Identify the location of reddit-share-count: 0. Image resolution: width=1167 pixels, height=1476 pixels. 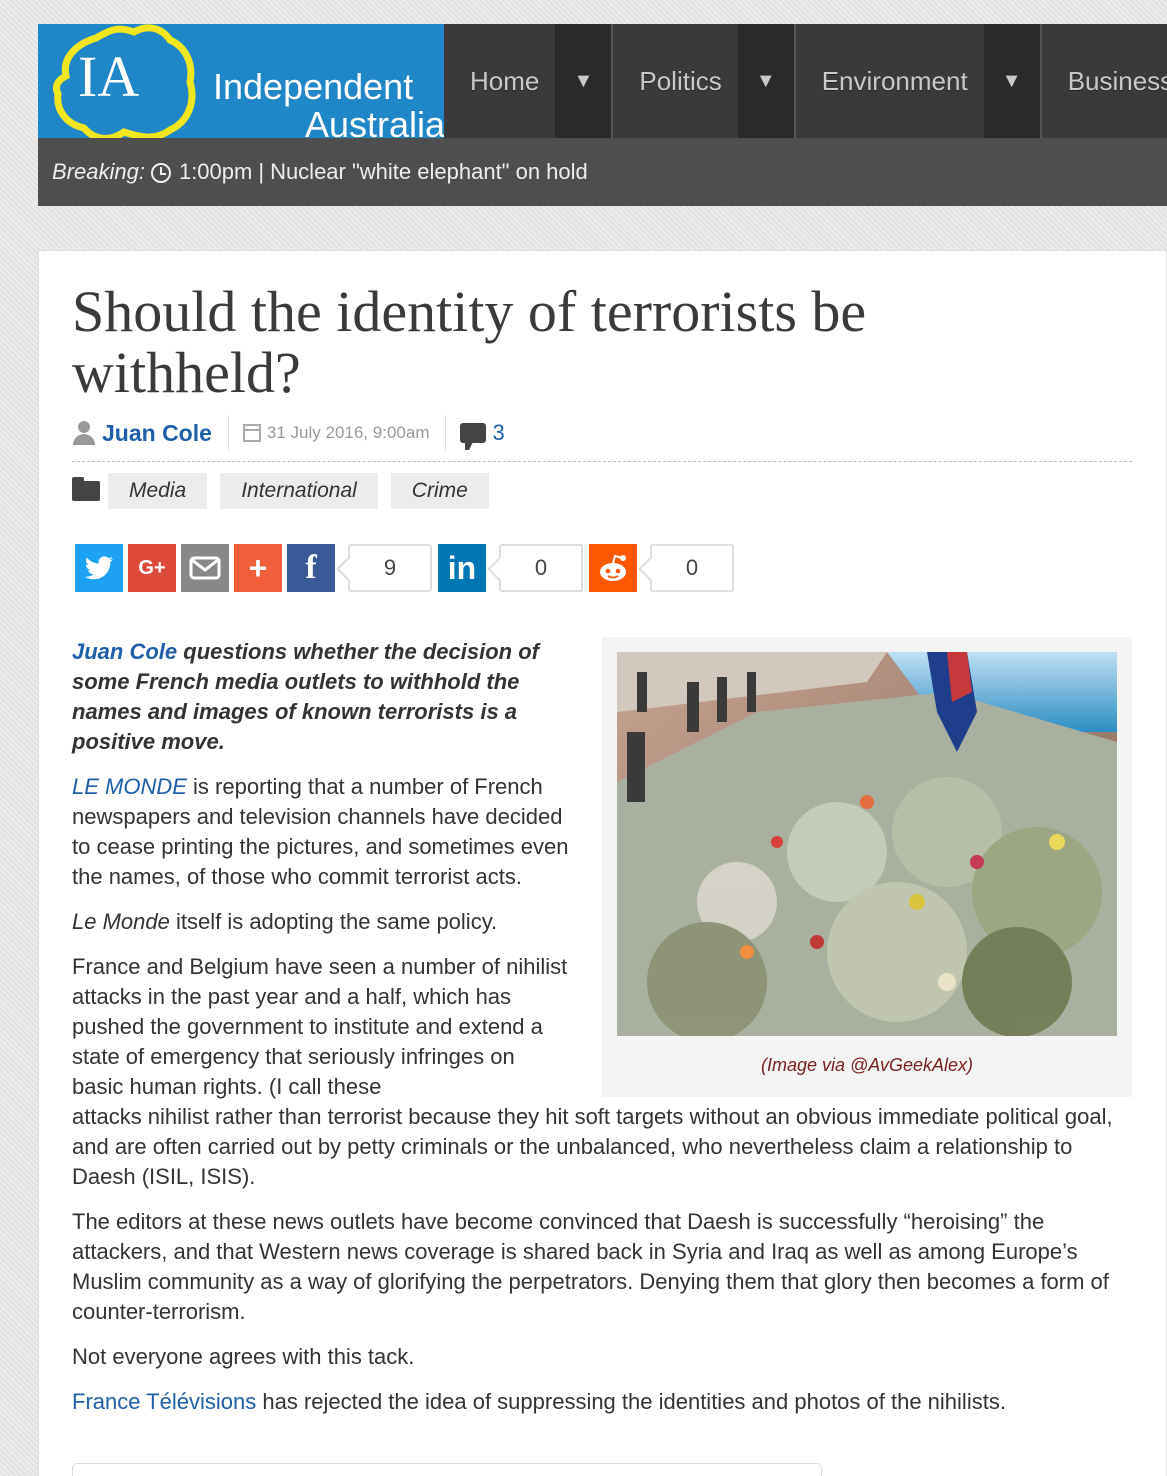
(692, 568).